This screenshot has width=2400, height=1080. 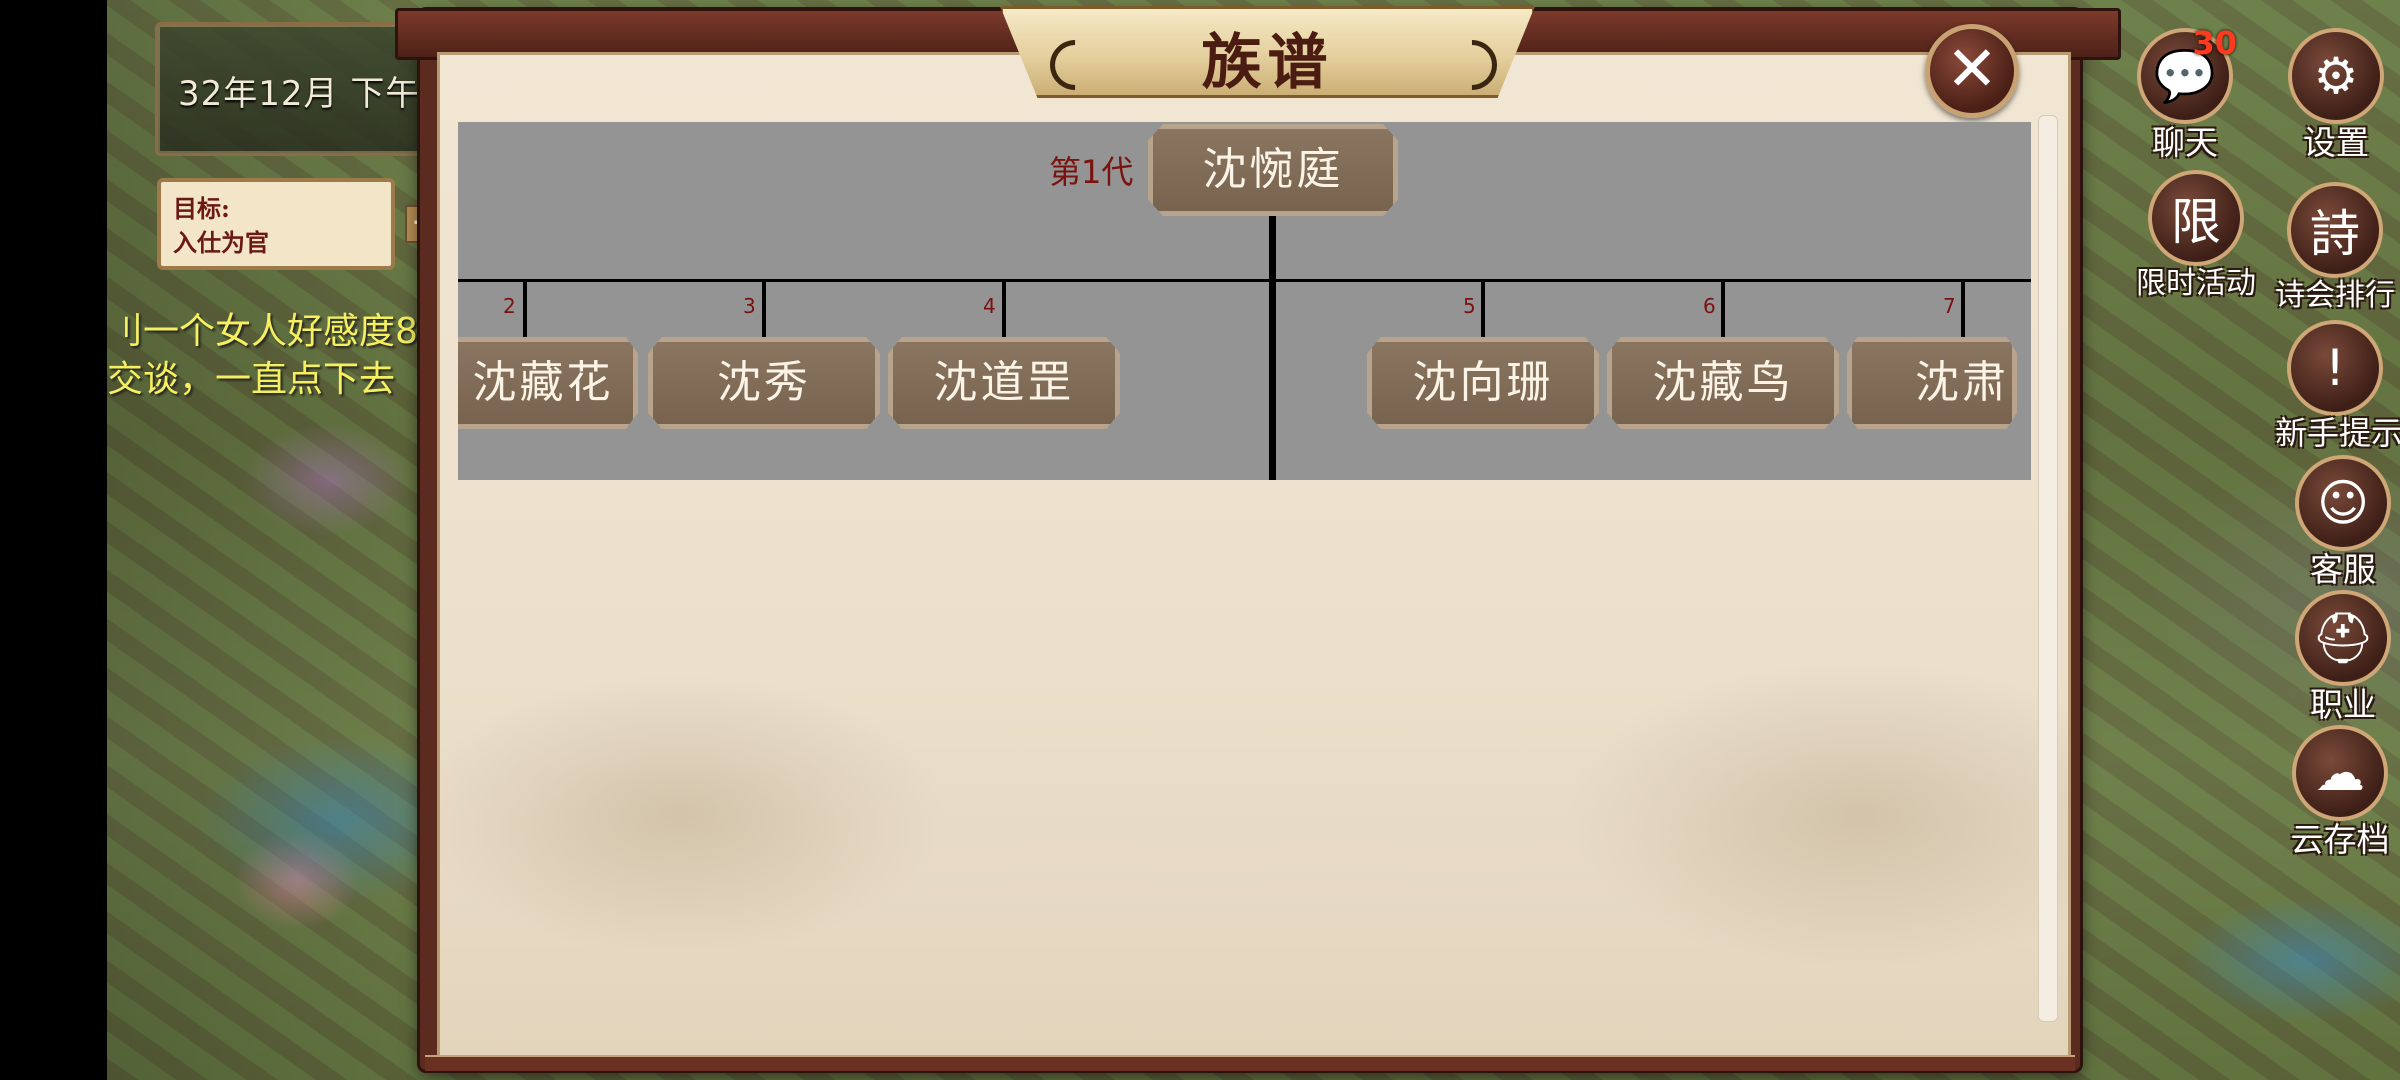 What do you see at coordinates (2340, 839) in the screenshot?
I see `cloud-save-label: 云存档` at bounding box center [2340, 839].